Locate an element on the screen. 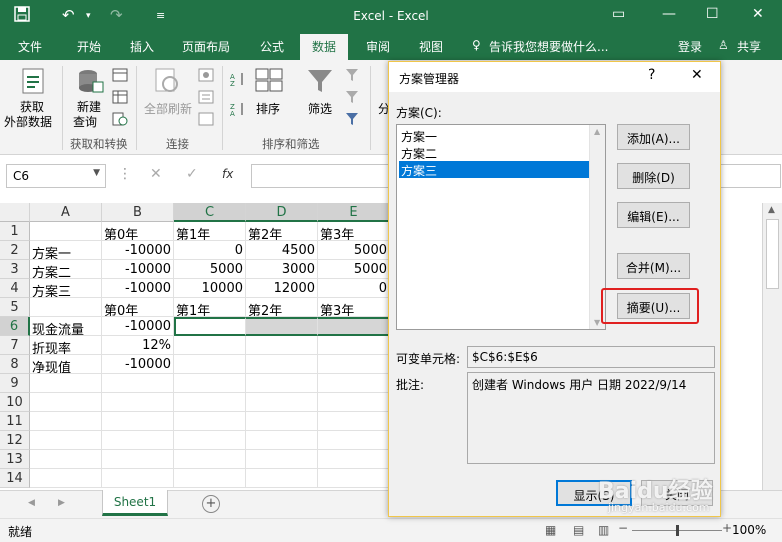  cell-d13 is located at coordinates (282, 459).